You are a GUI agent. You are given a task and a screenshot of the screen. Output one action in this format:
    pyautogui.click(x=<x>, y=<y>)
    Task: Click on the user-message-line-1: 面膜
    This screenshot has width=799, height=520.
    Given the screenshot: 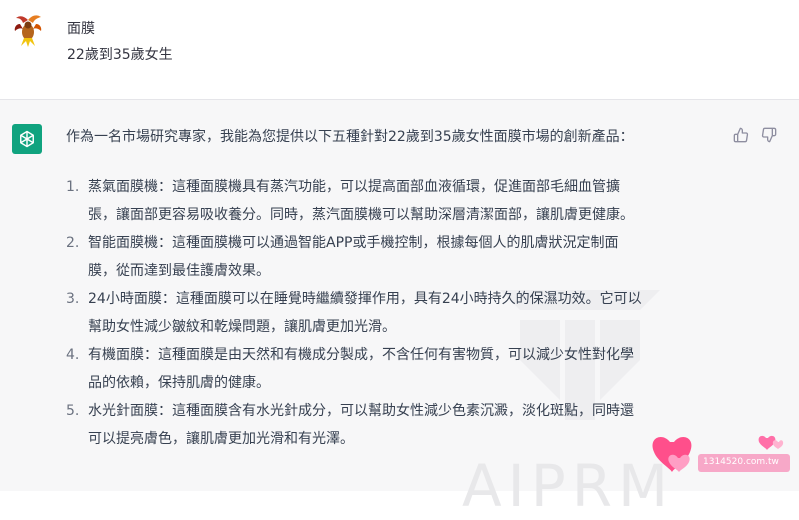 What is the action you would take?
    pyautogui.click(x=81, y=29)
    